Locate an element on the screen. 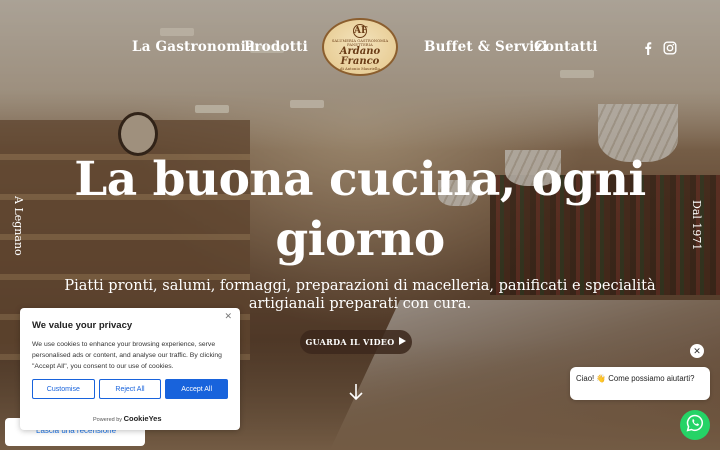 Image resolution: width=720 pixels, height=450 pixels. watch-video-button: GUARDA IL VIDEO is located at coordinates (356, 342).